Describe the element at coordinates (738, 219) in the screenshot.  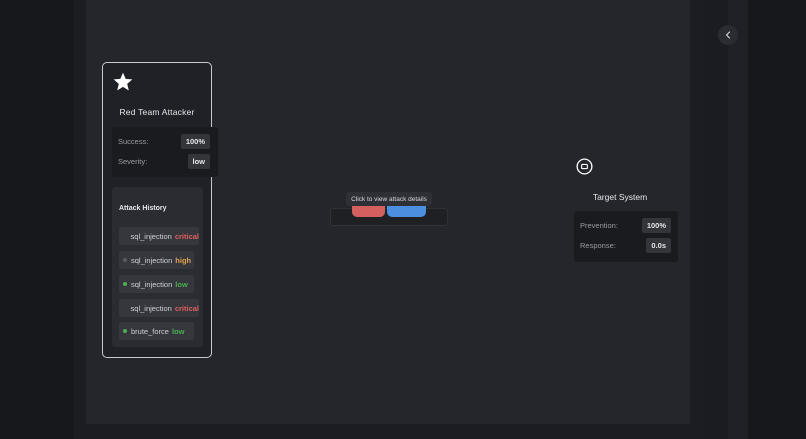
I see `side-panel-strip` at that location.